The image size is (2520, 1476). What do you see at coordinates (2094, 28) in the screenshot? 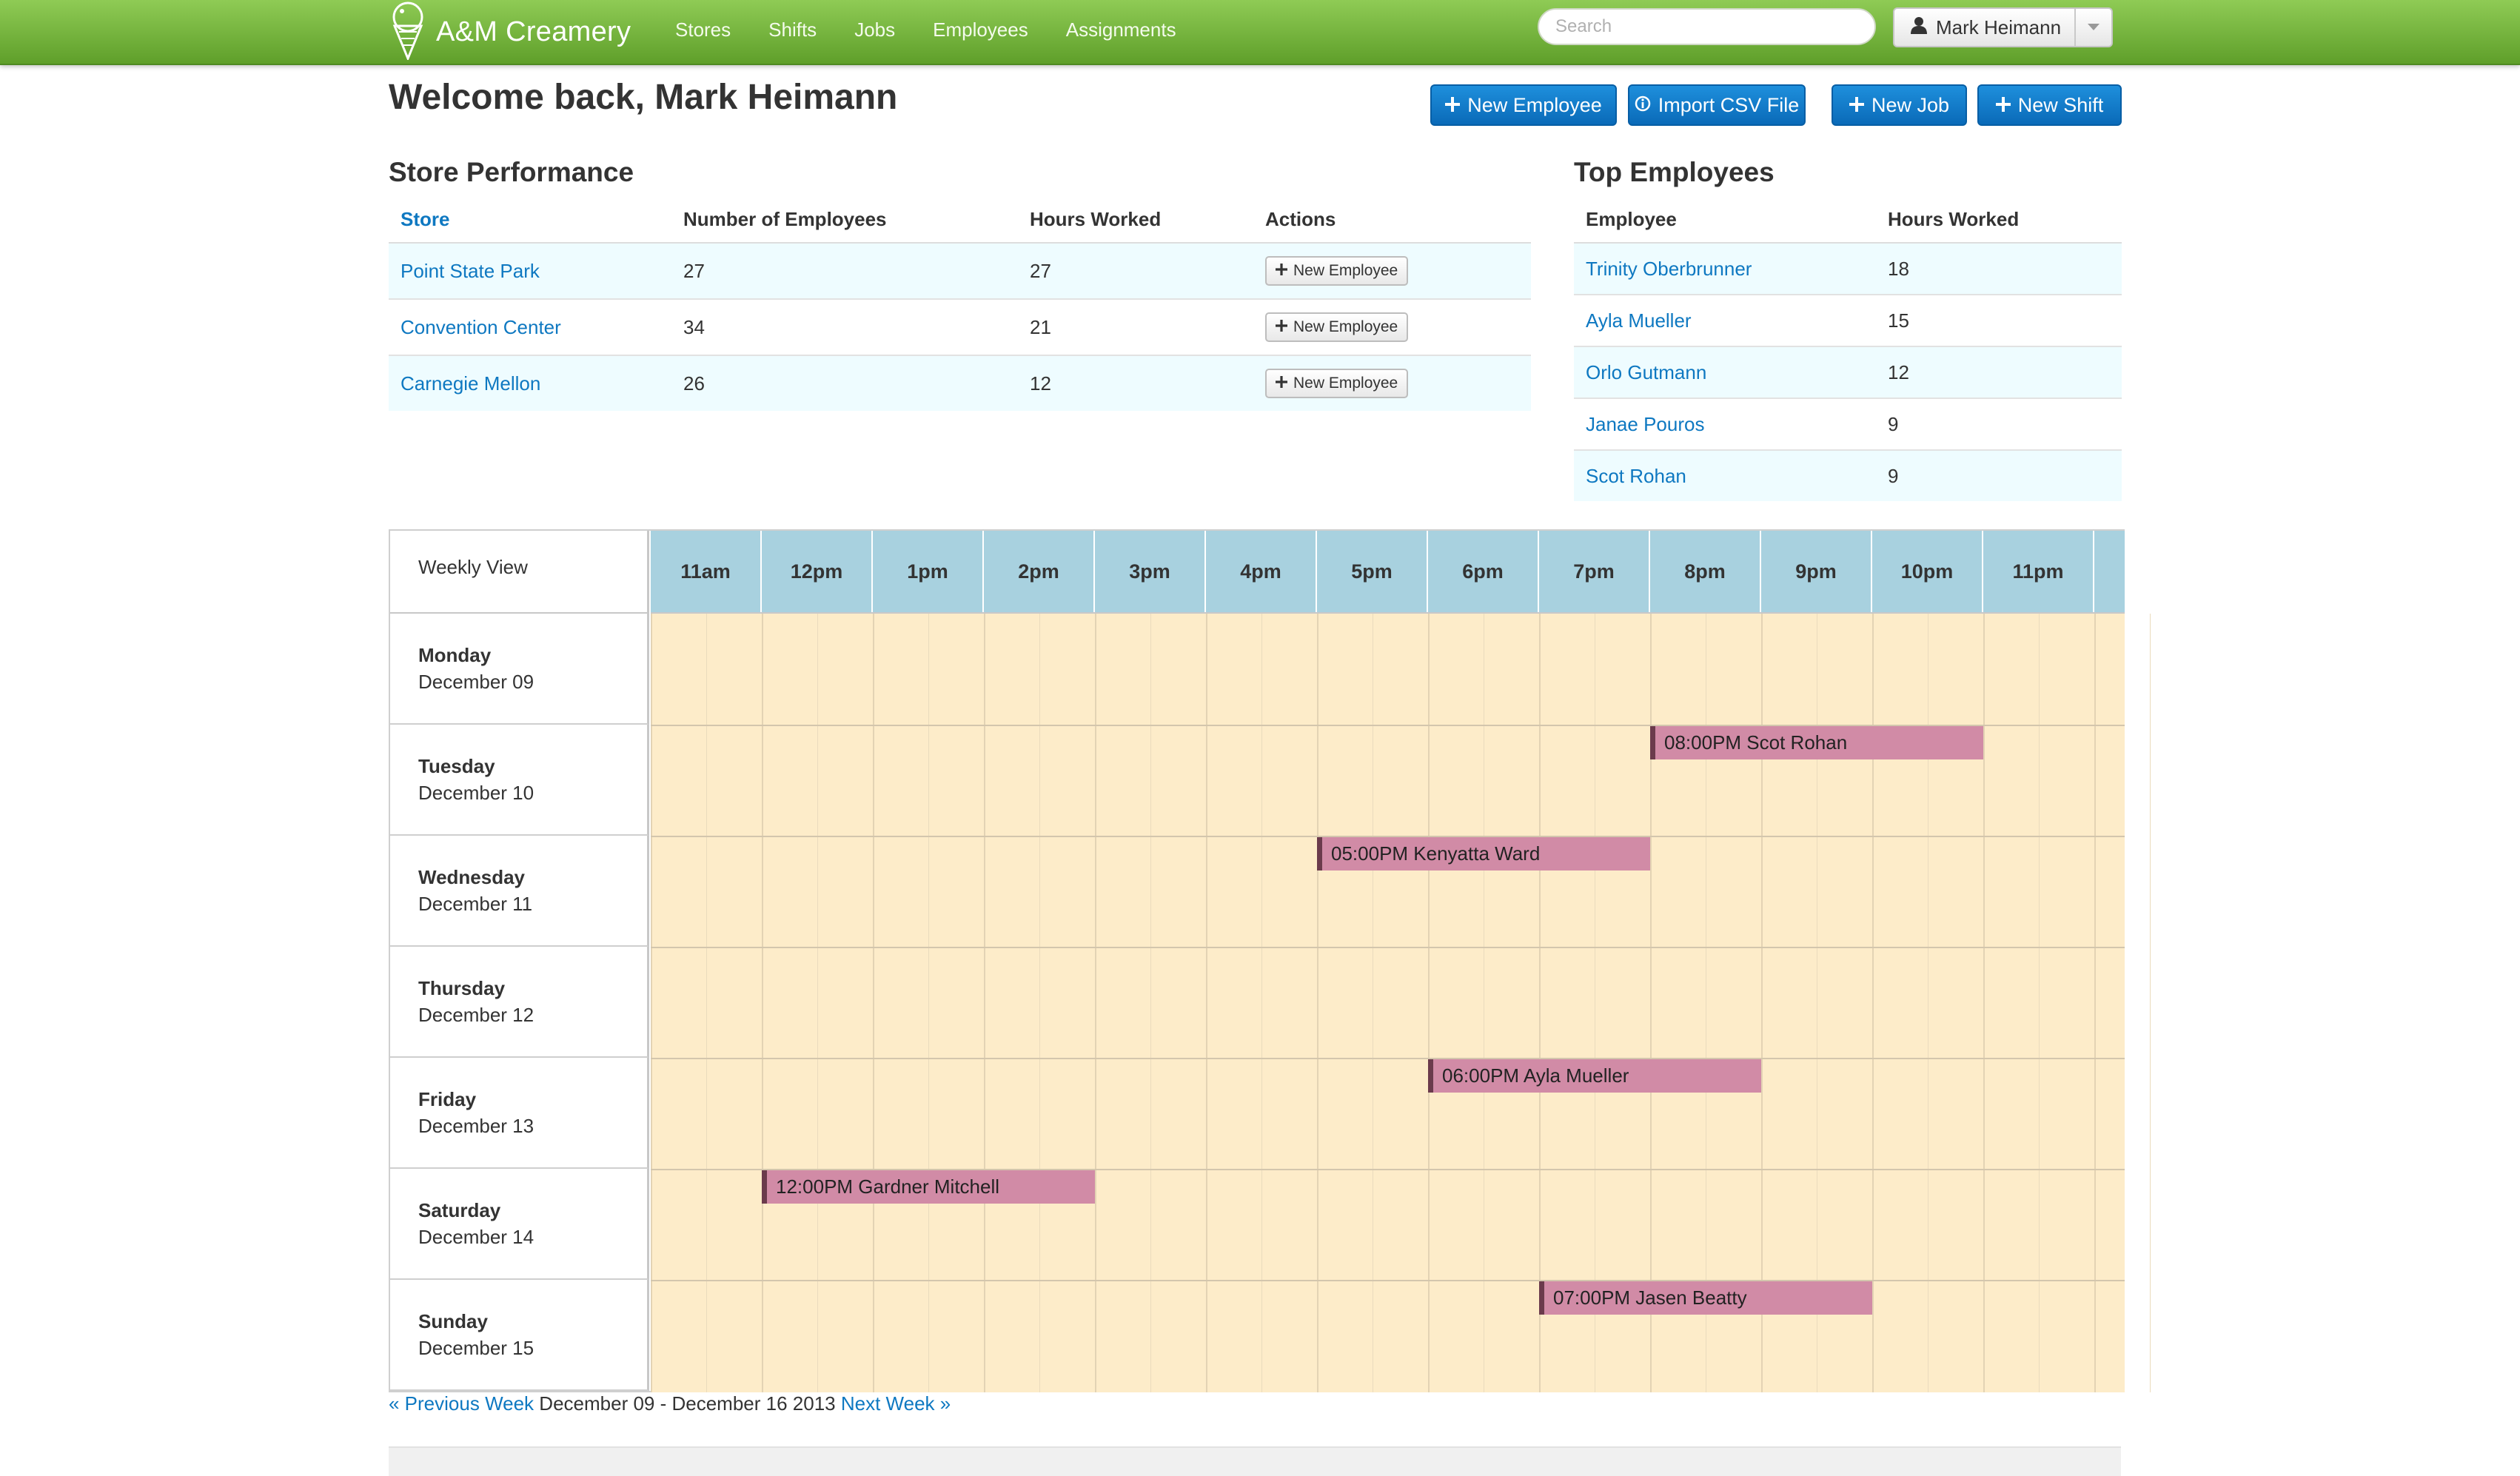
I see `caret-down-icon` at bounding box center [2094, 28].